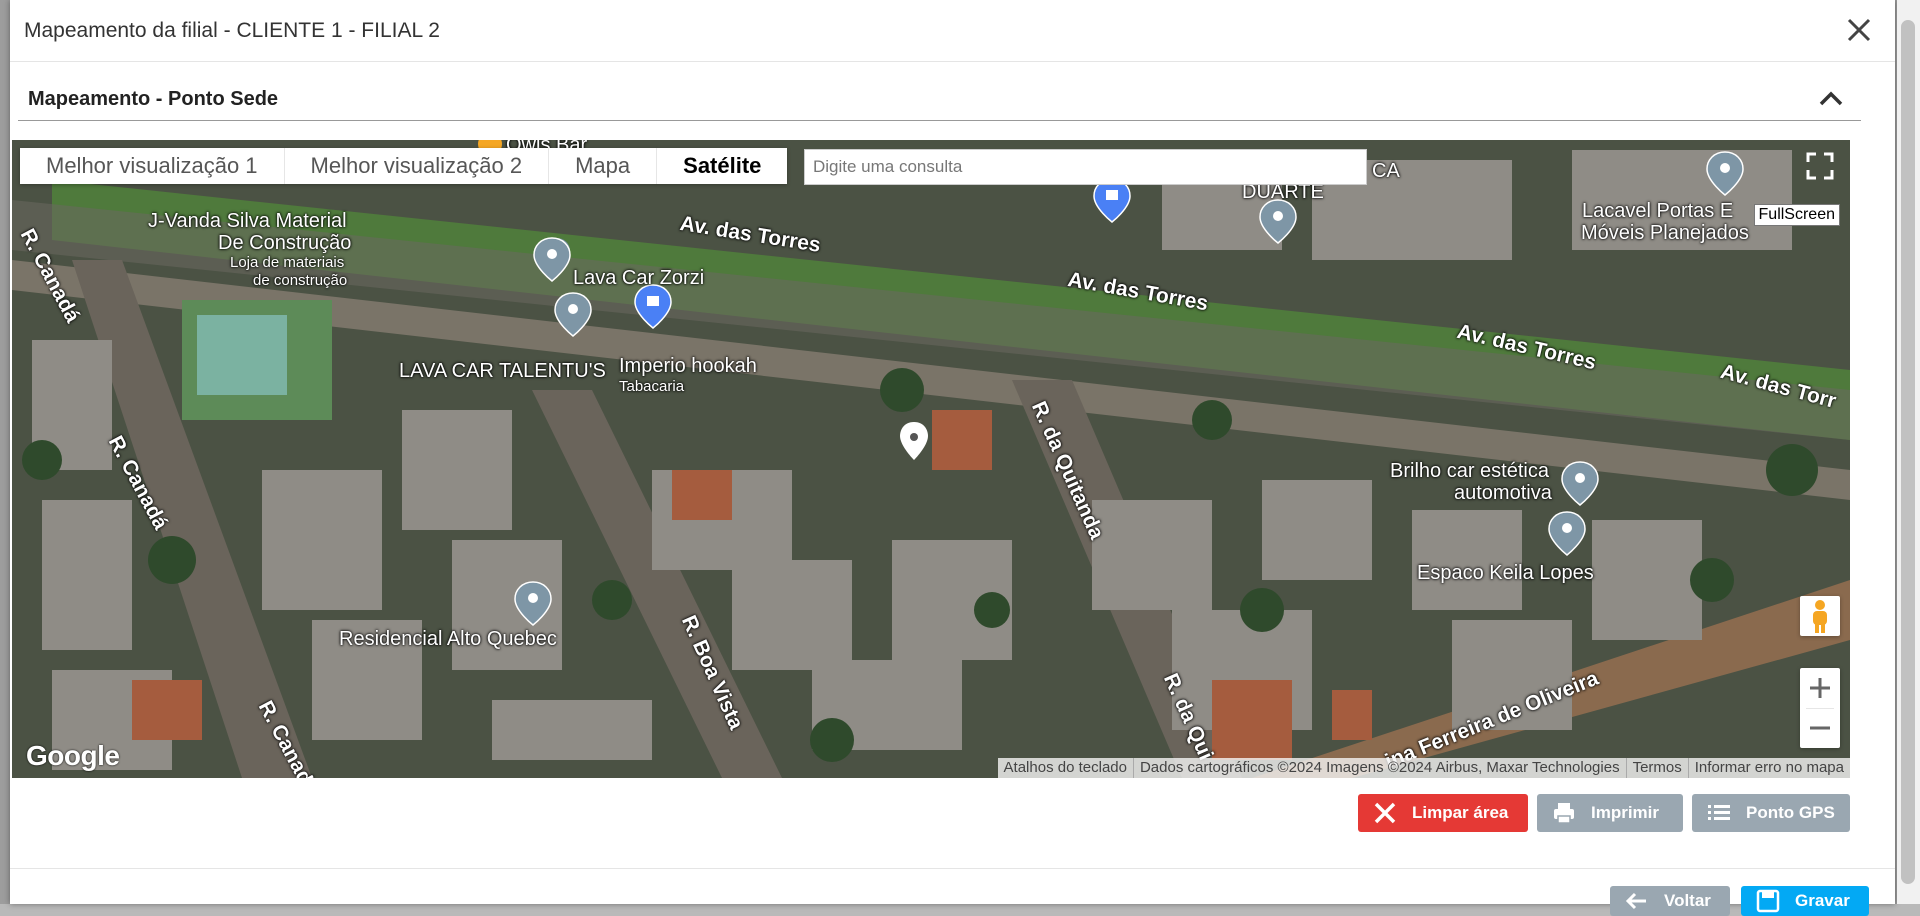  I want to click on back-button: Voltar, so click(1670, 901).